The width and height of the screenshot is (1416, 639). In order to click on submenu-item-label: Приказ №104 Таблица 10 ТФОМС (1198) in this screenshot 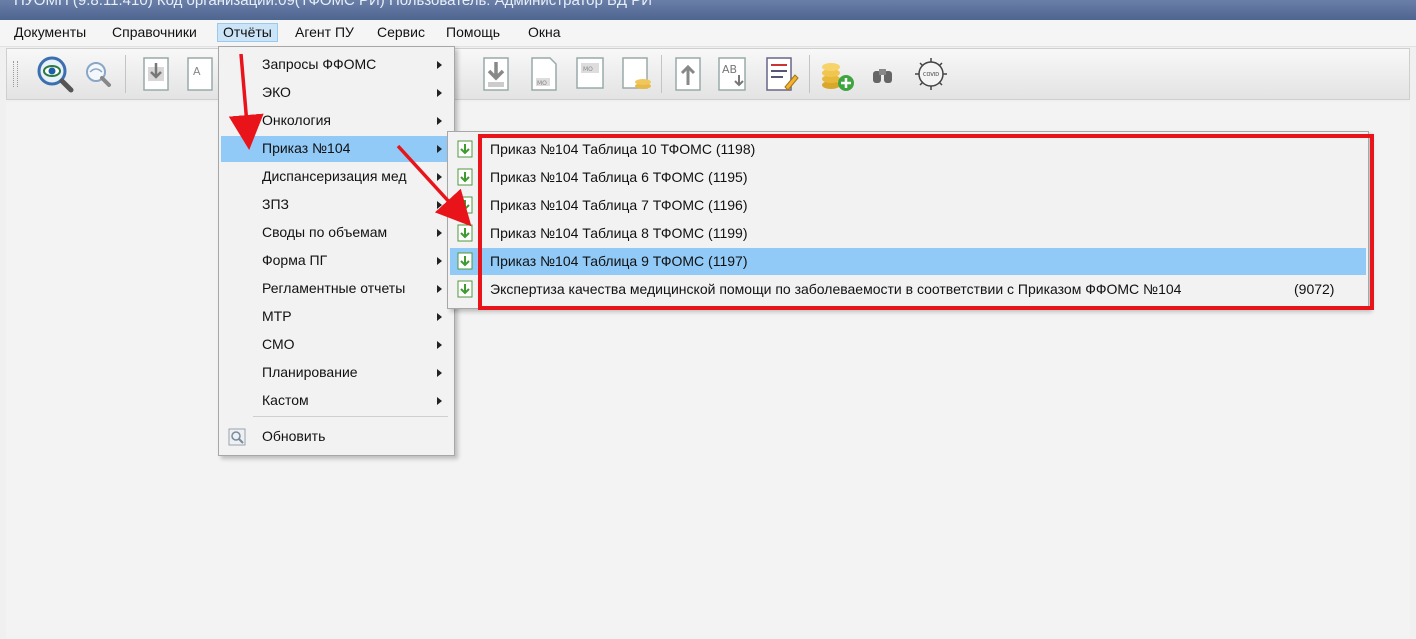, I will do `click(623, 149)`.